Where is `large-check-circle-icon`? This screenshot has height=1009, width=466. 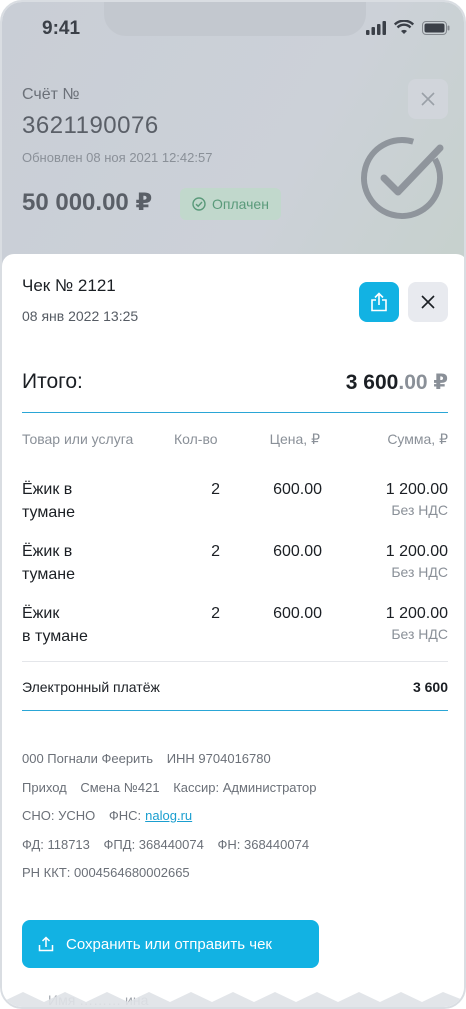 large-check-circle-icon is located at coordinates (402, 178).